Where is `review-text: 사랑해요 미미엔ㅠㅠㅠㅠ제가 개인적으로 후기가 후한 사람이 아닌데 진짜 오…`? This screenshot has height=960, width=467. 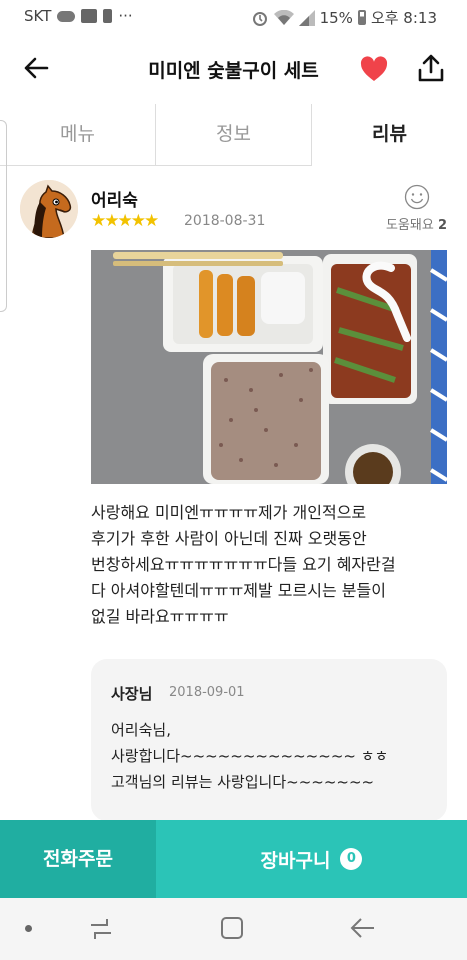 review-text: 사랑해요 미미엔ㅠㅠㅠㅠ제가 개인적으로 후기가 후한 사람이 아닌데 진짜 오… is located at coordinates (243, 564).